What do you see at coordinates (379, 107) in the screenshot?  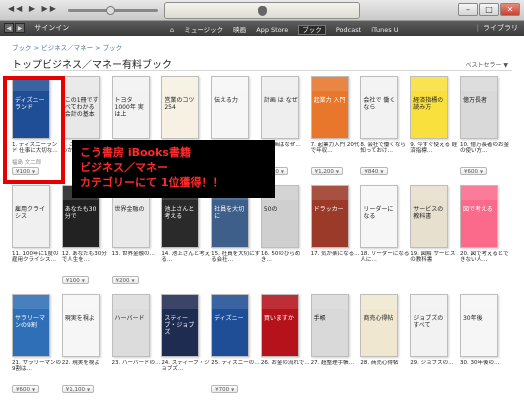 I see `book-cover: 会社で 働くなら` at bounding box center [379, 107].